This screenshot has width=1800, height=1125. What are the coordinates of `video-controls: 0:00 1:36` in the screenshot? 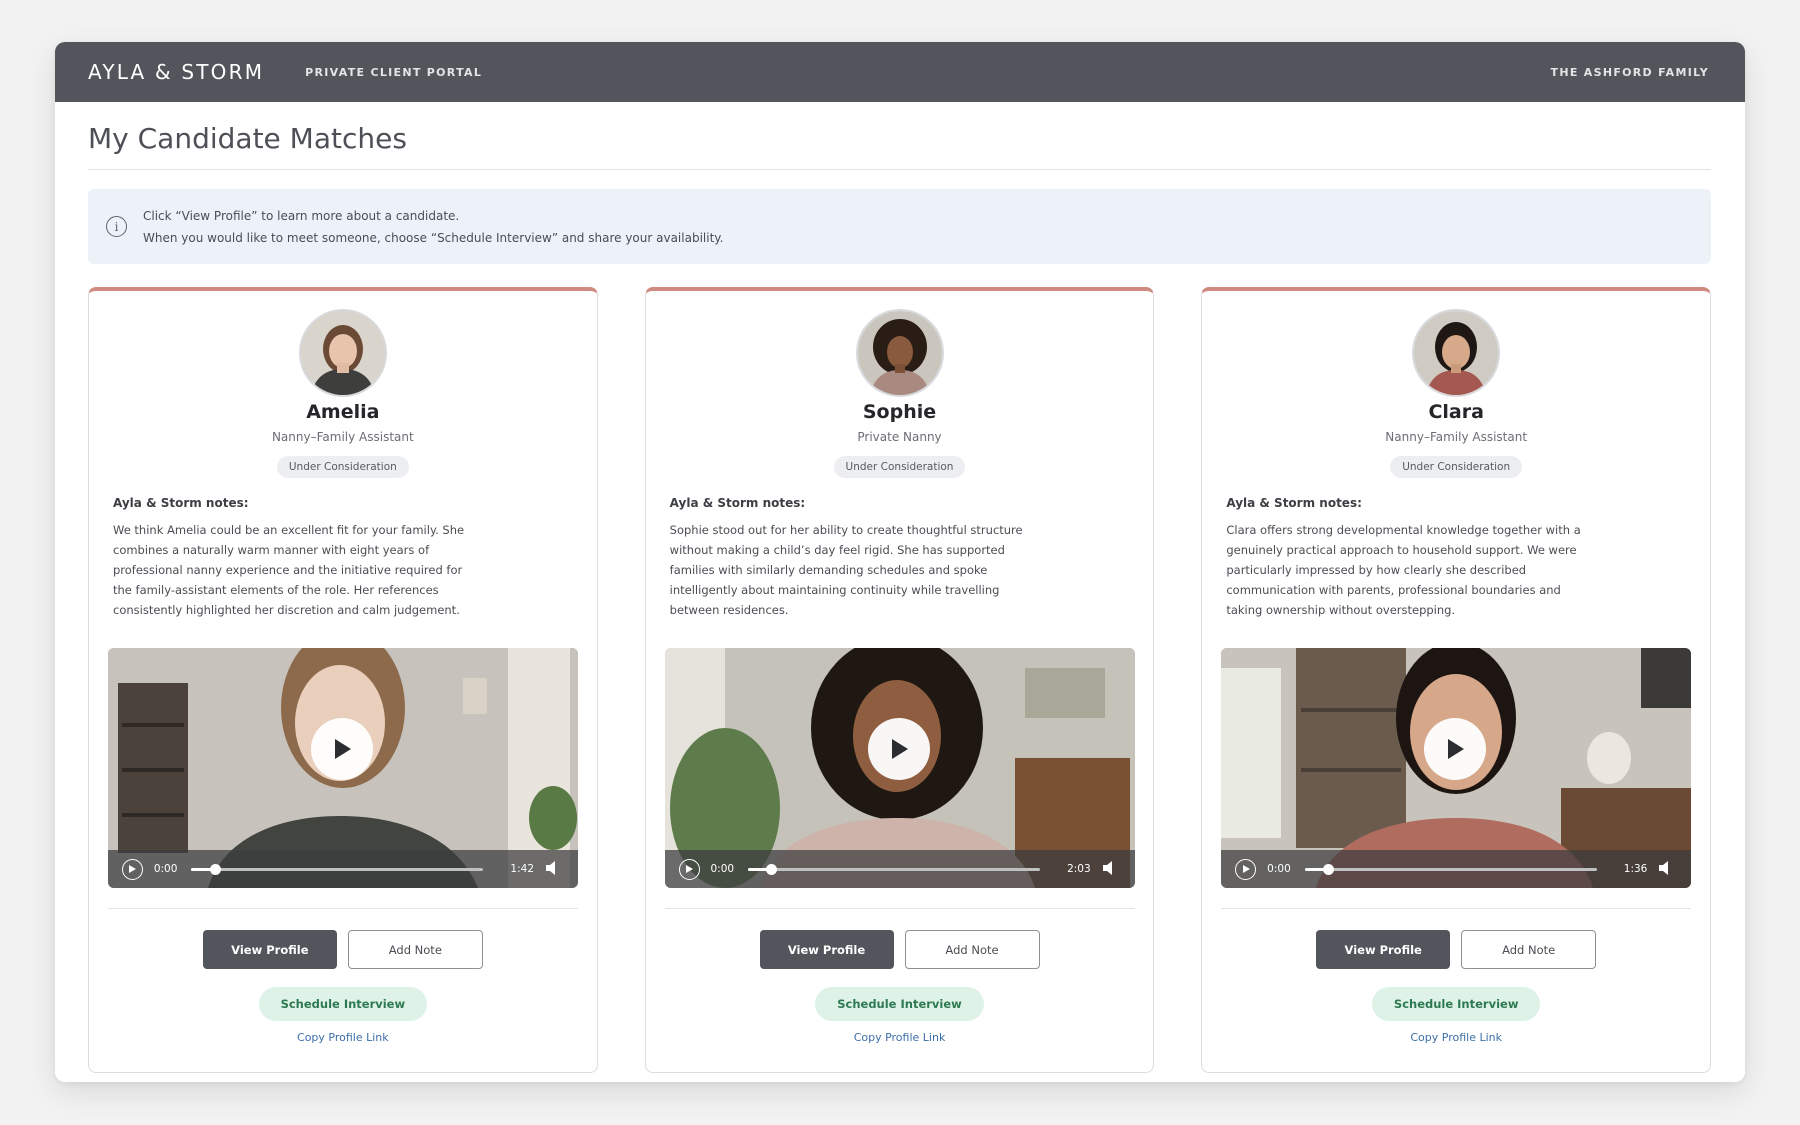 It's located at (1456, 869).